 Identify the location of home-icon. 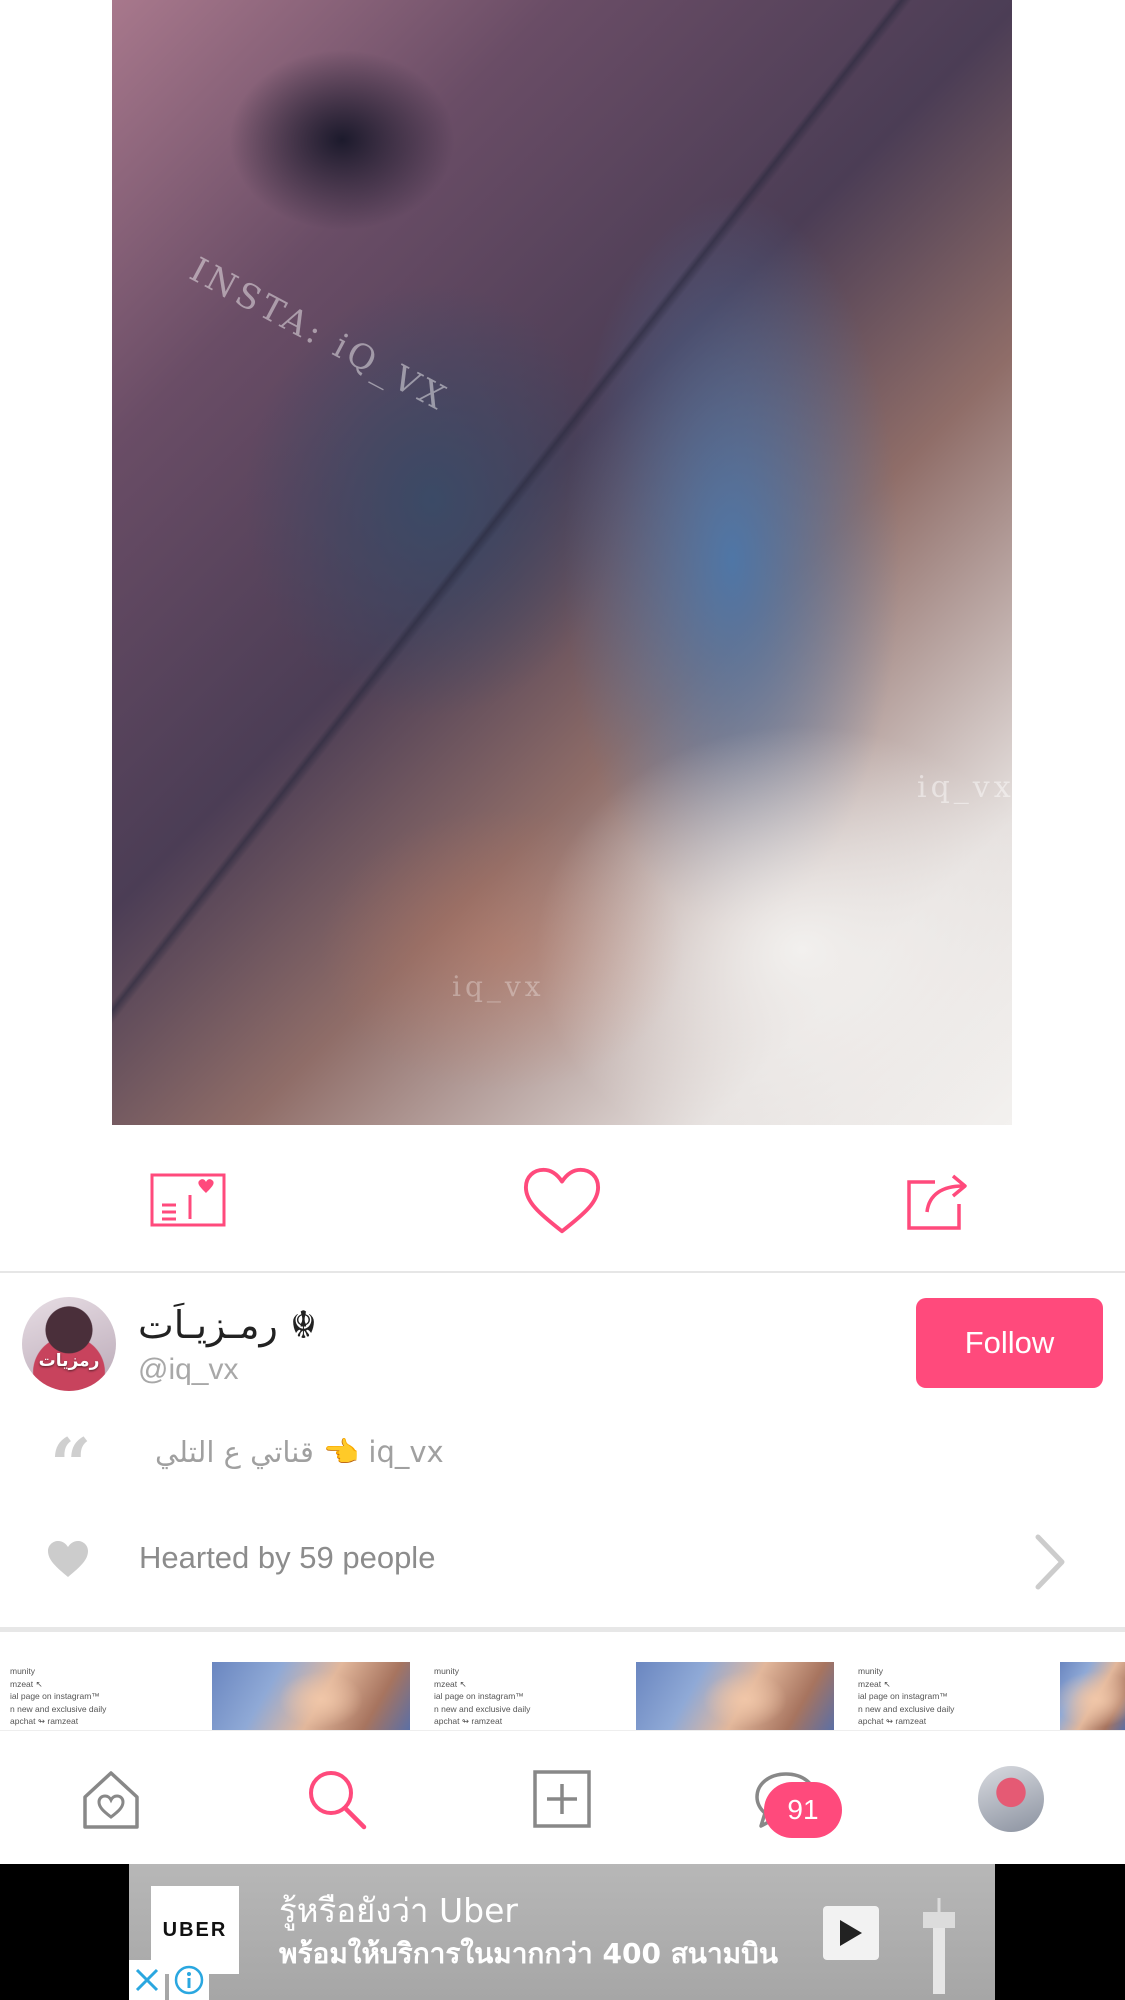
(111, 1800).